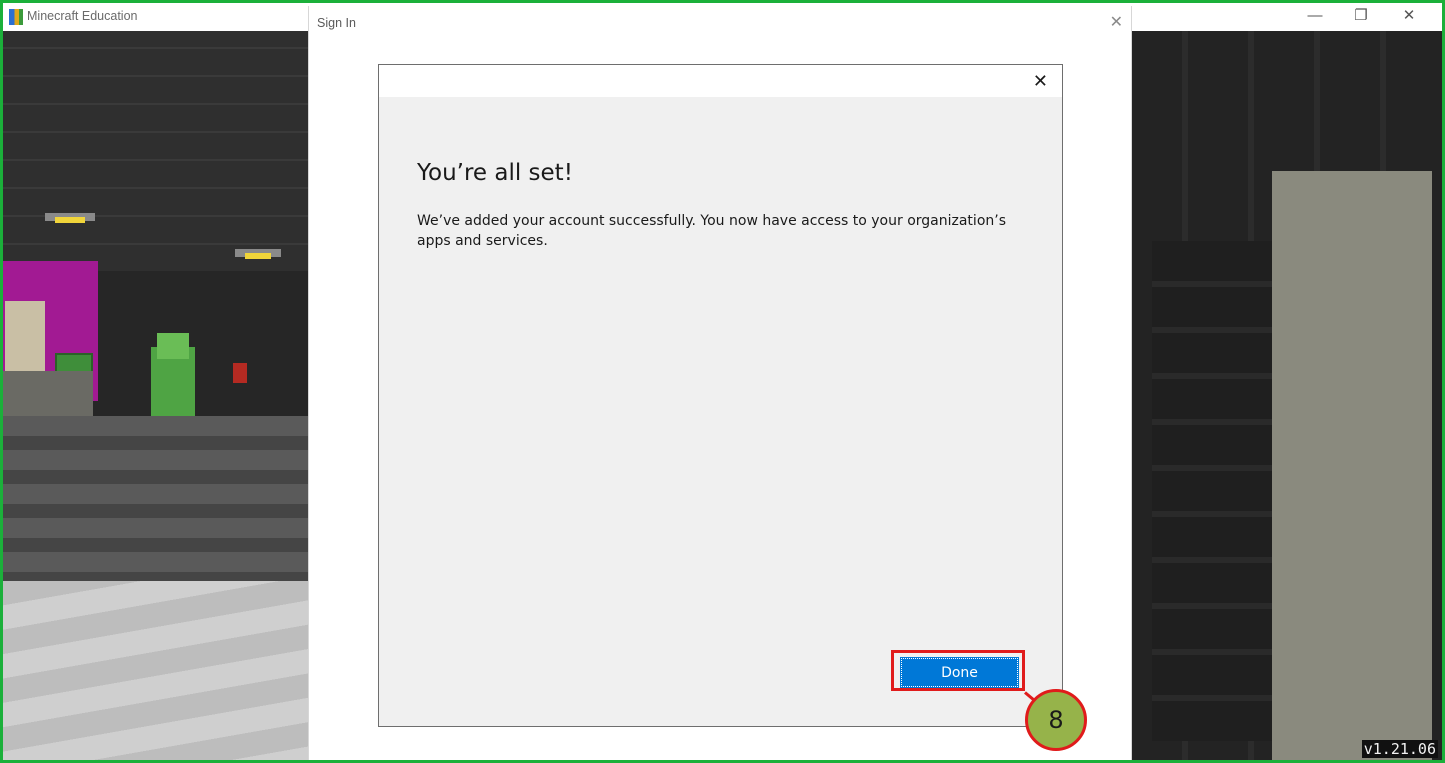 The height and width of the screenshot is (763, 1445). I want to click on done-button-highlight, so click(958, 670).